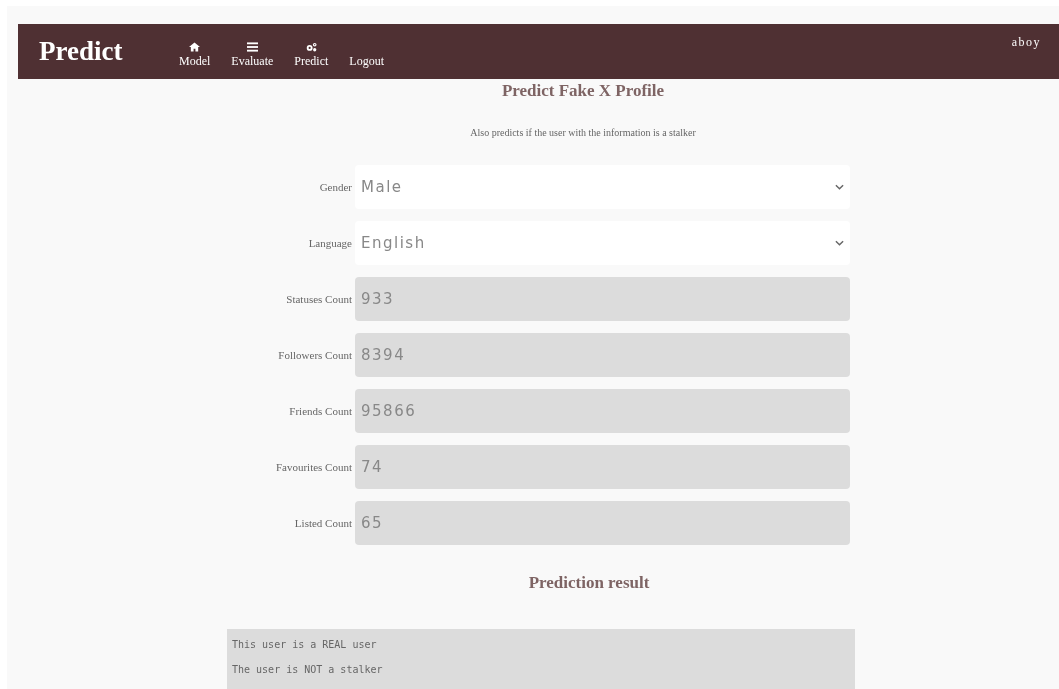 The image size is (1059, 689). I want to click on result-text: This user is a REAL user, so click(305, 644).